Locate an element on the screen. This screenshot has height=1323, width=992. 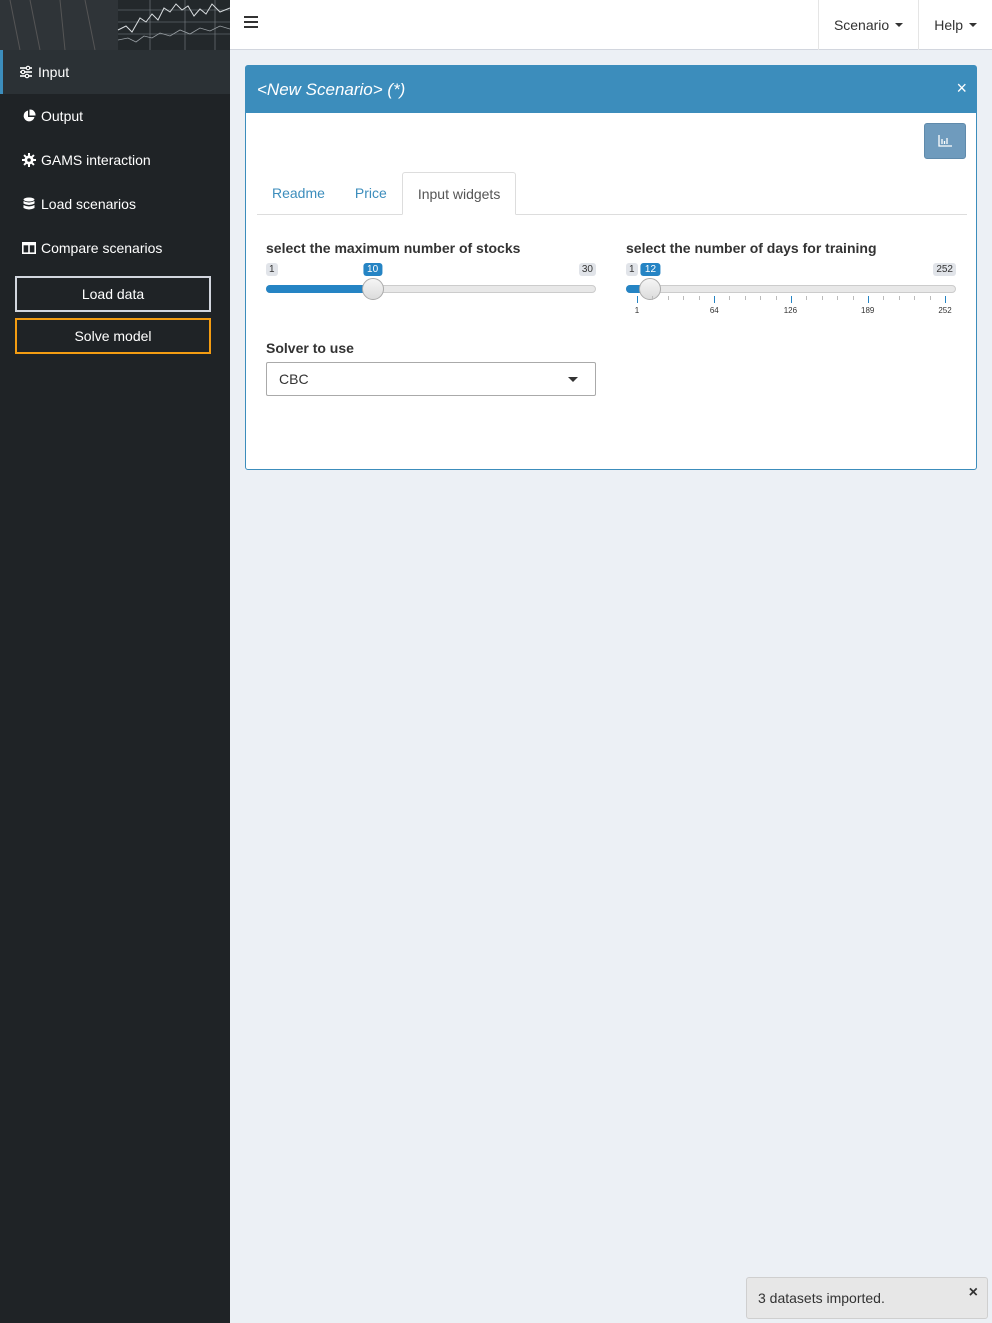
top-navbar: Scenario Help is located at coordinates (611, 25).